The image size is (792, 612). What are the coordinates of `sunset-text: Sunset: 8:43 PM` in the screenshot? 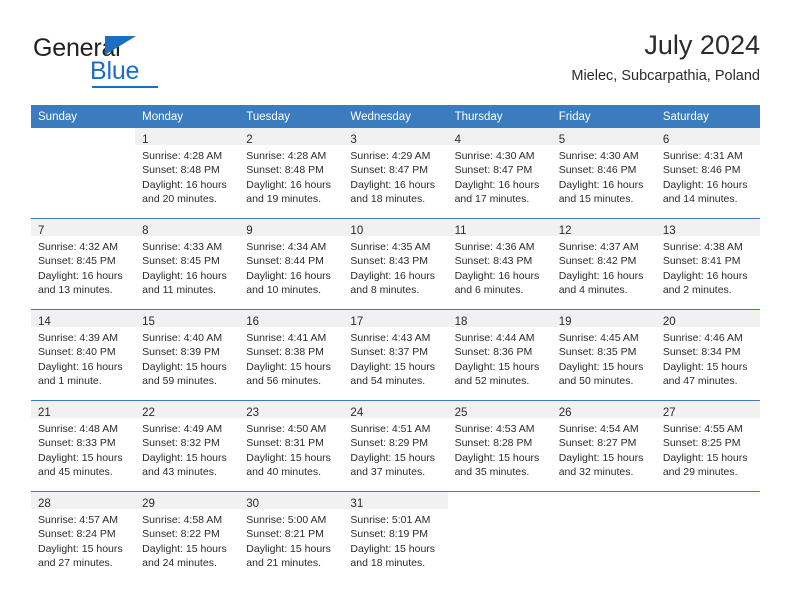 It's located at (493, 261).